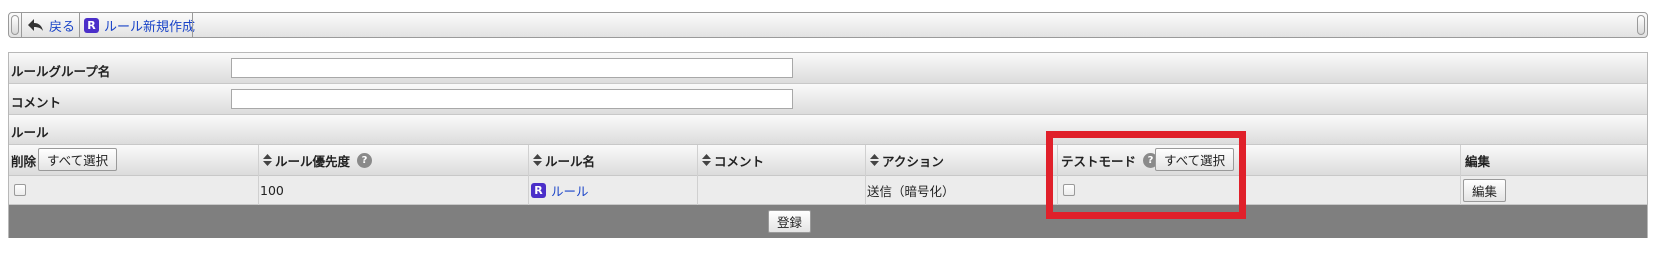 The height and width of the screenshot is (260, 1654). What do you see at coordinates (61, 71) in the screenshot?
I see `group-name-label: ルールグループ名` at bounding box center [61, 71].